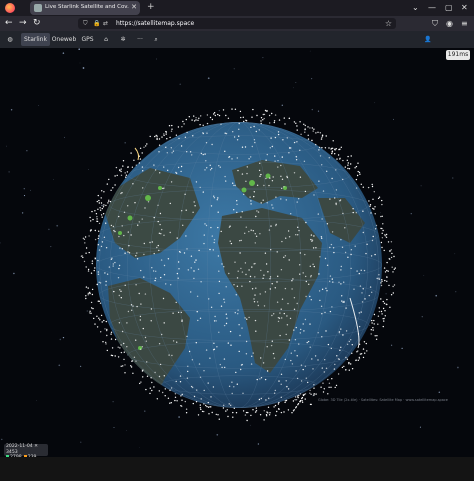  Describe the element at coordinates (37, 23) in the screenshot. I see `reload-icon: ↻` at that location.